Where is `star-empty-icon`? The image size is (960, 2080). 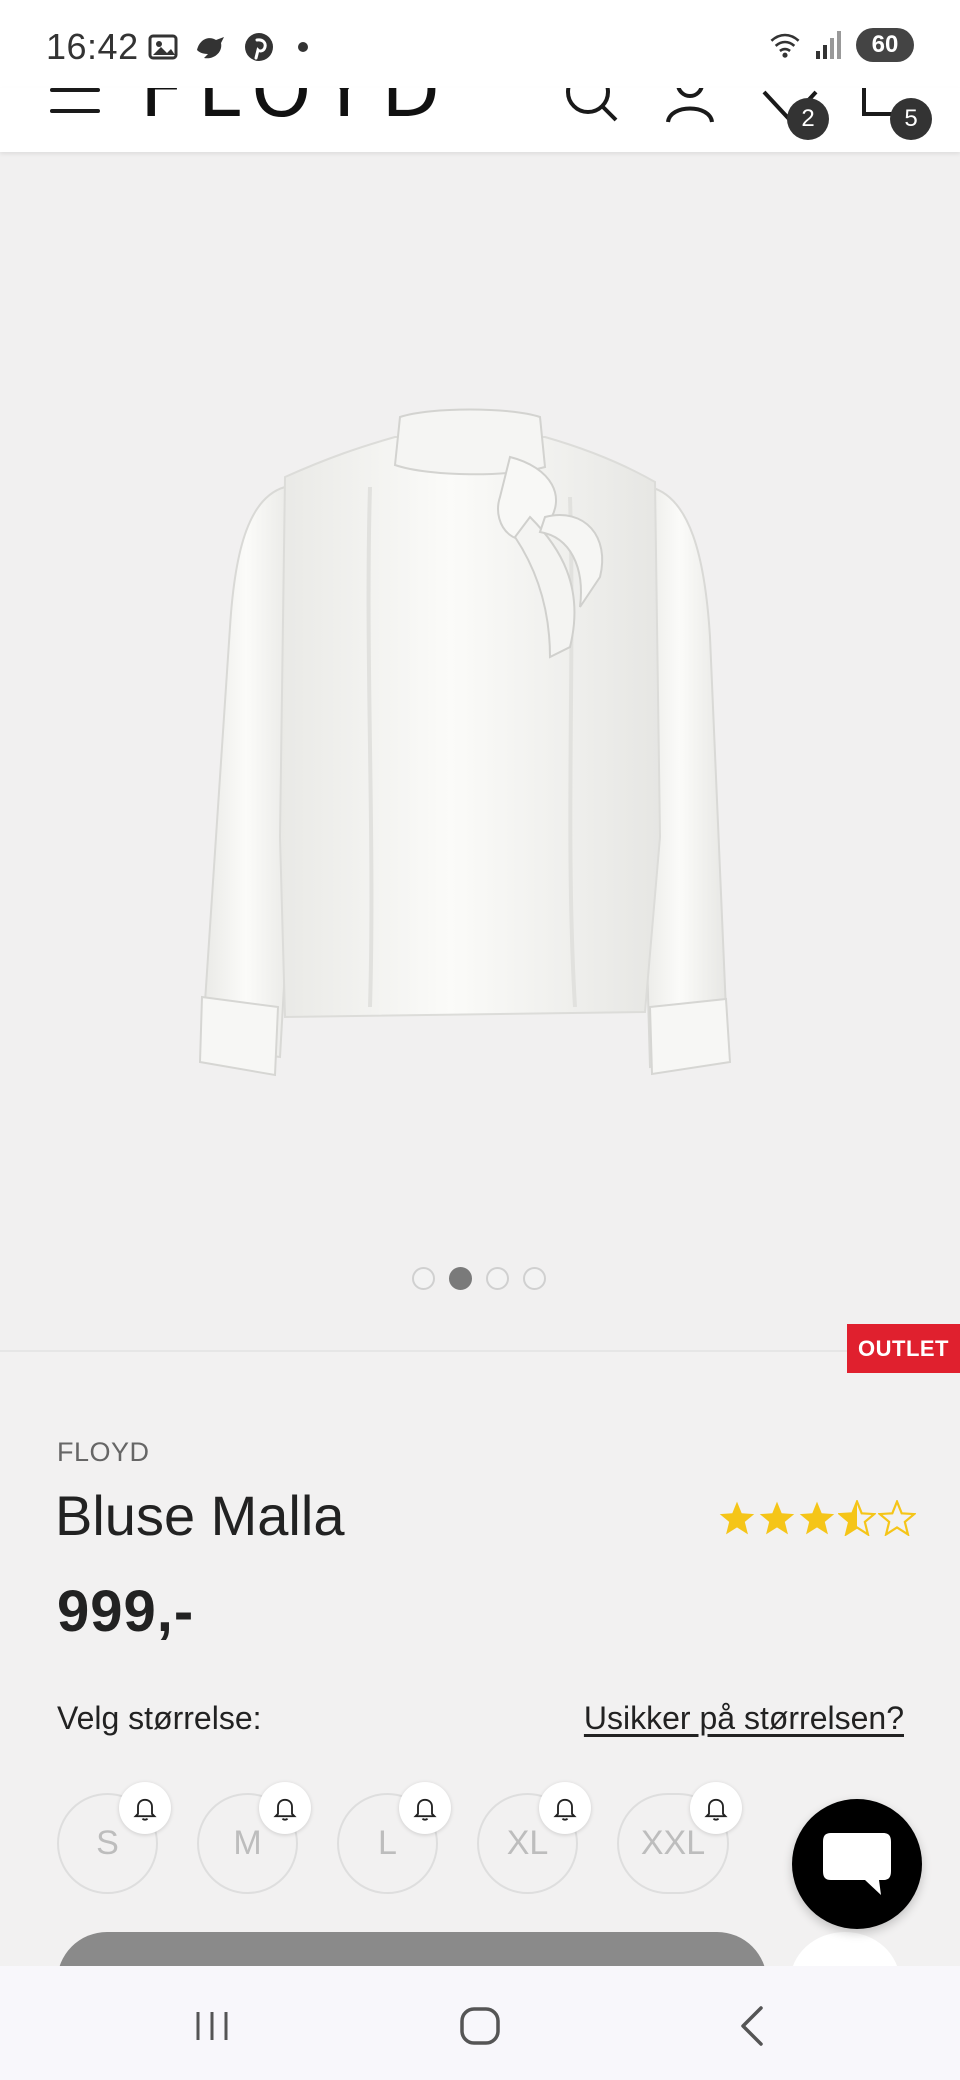
star-empty-icon is located at coordinates (897, 1520).